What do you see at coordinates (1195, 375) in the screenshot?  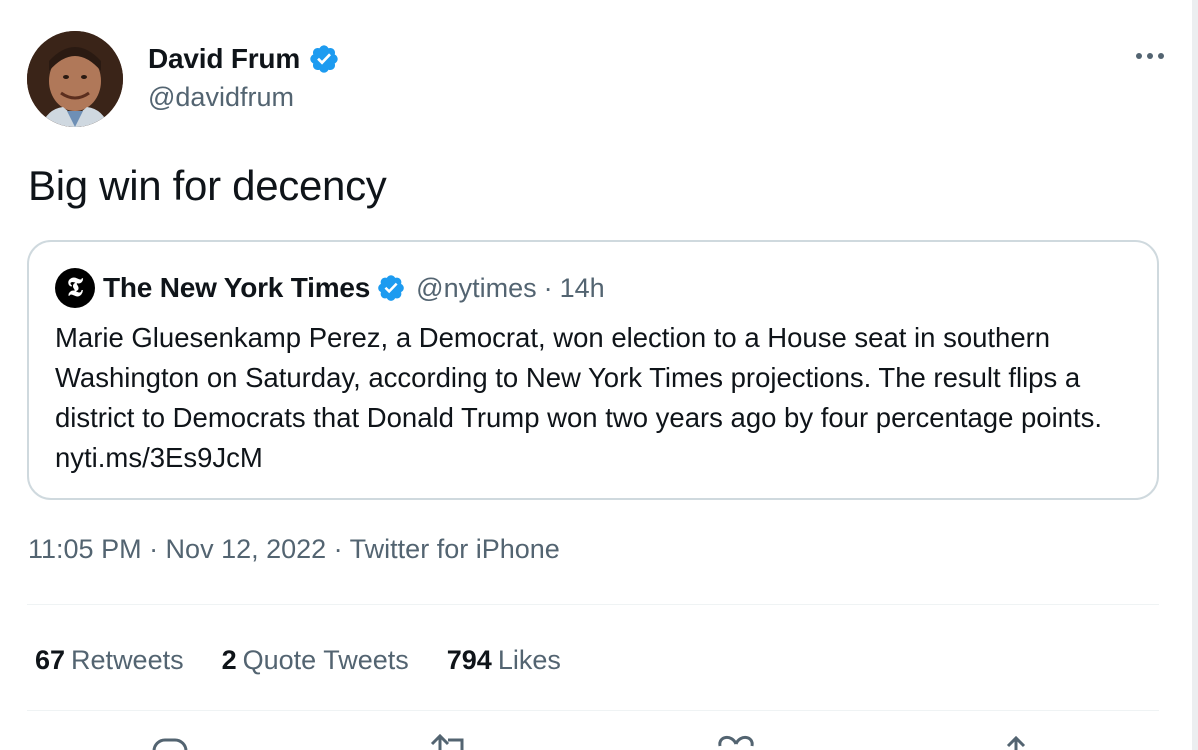 I see `scrollbar-track` at bounding box center [1195, 375].